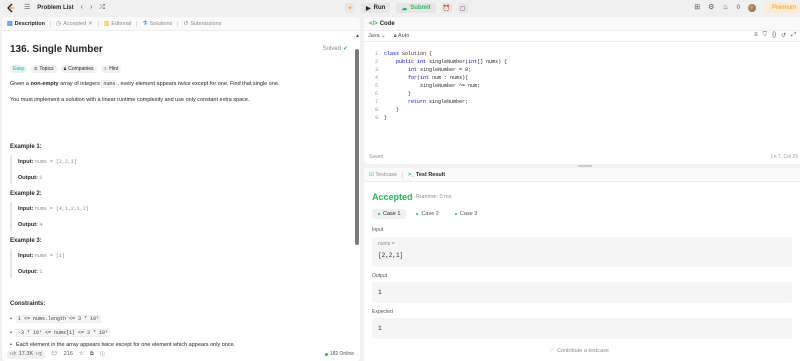  Describe the element at coordinates (36, 69) in the screenshot. I see `tag-icon: ⦸` at that location.